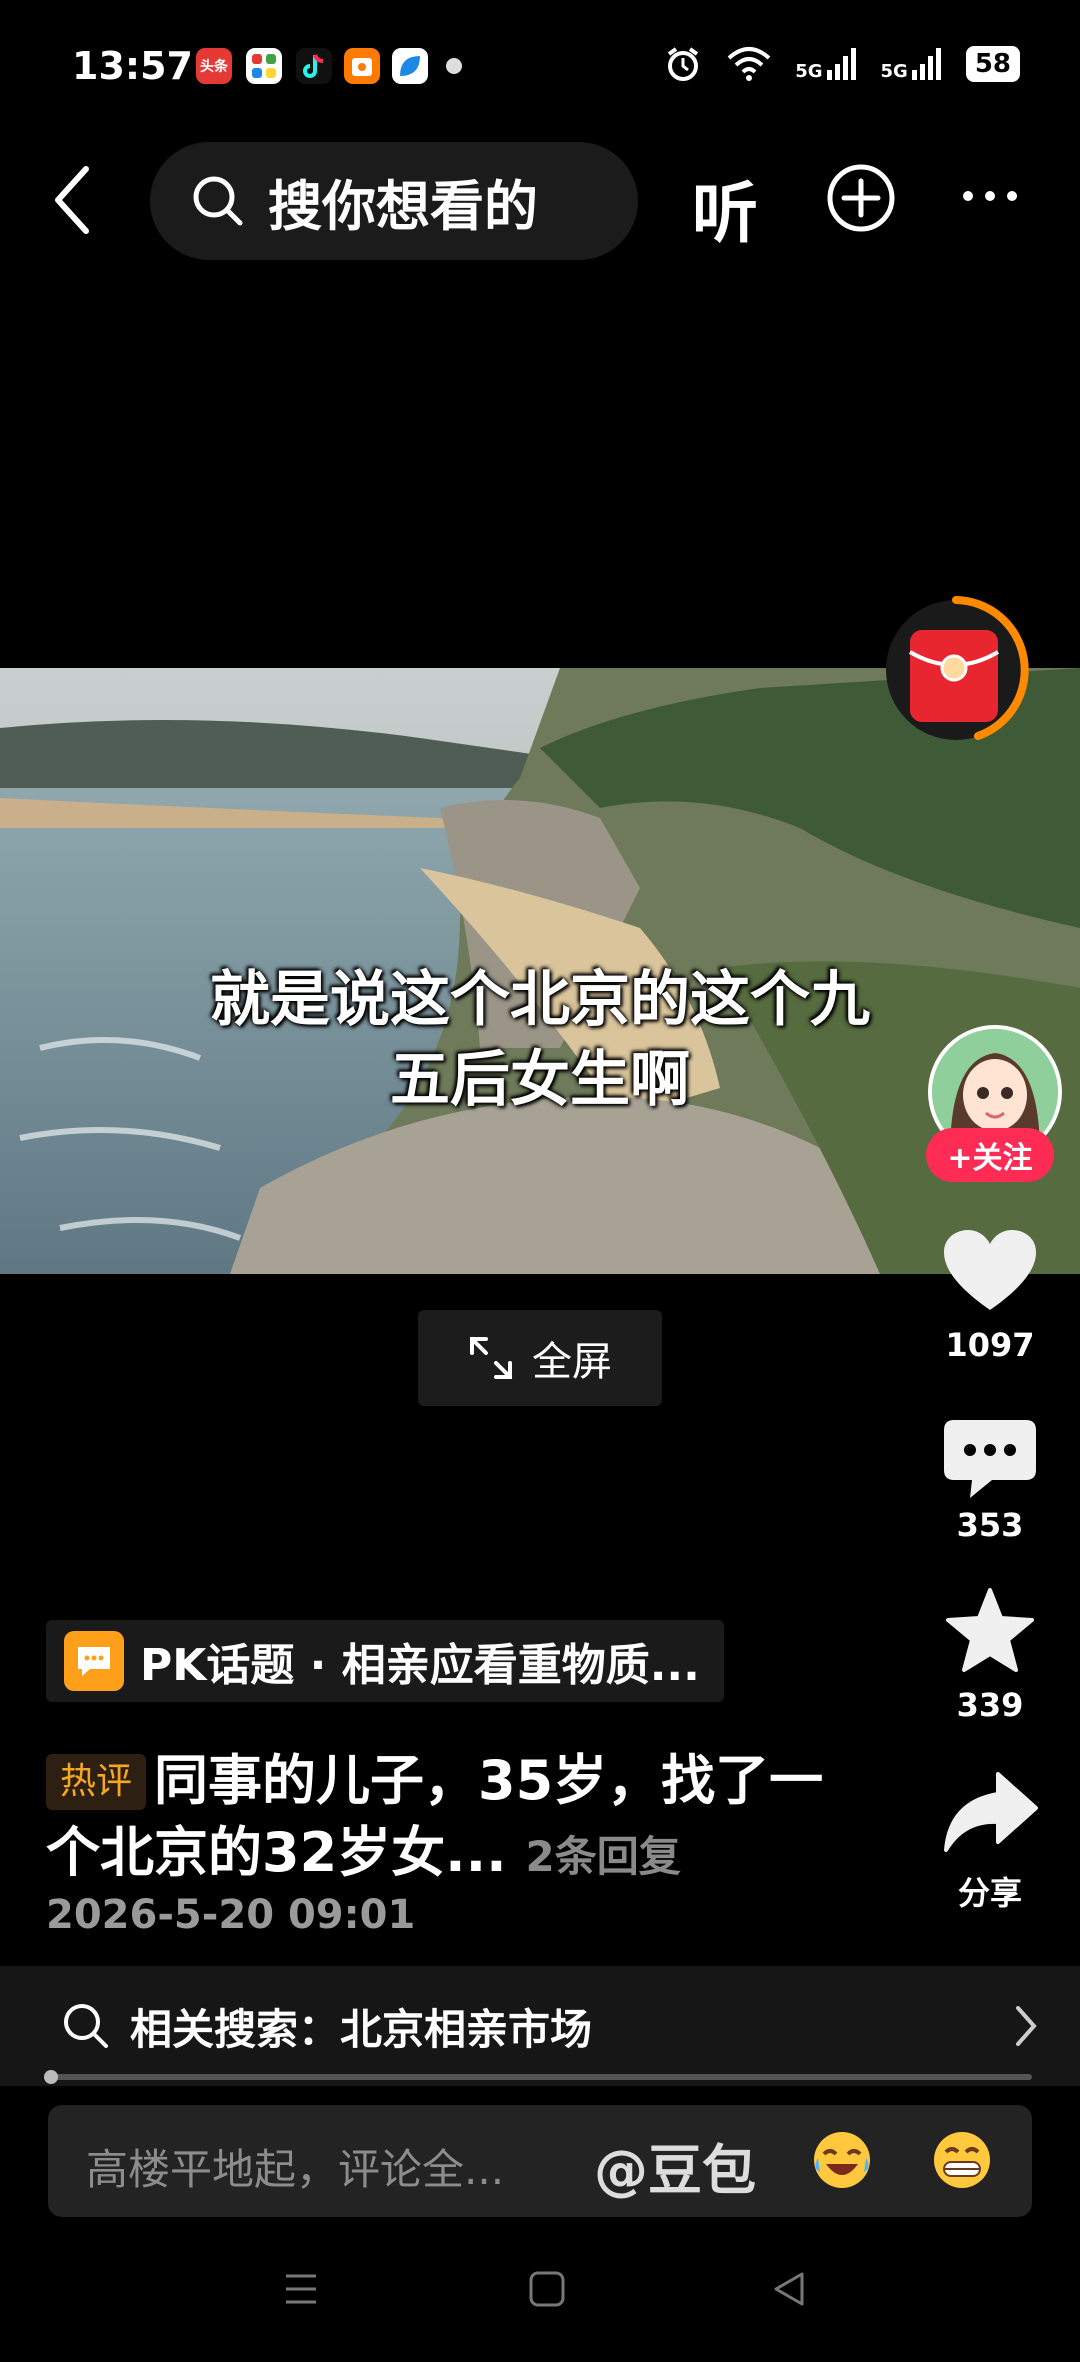 The height and width of the screenshot is (2362, 1080). I want to click on subtitle-line-2: 五后女生啊, so click(540, 1080).